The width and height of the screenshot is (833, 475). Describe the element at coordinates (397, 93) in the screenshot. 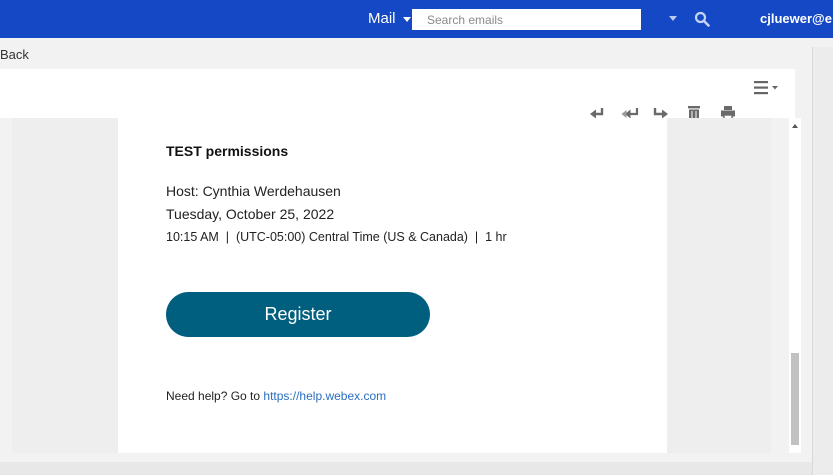

I see `message-toolbar` at that location.